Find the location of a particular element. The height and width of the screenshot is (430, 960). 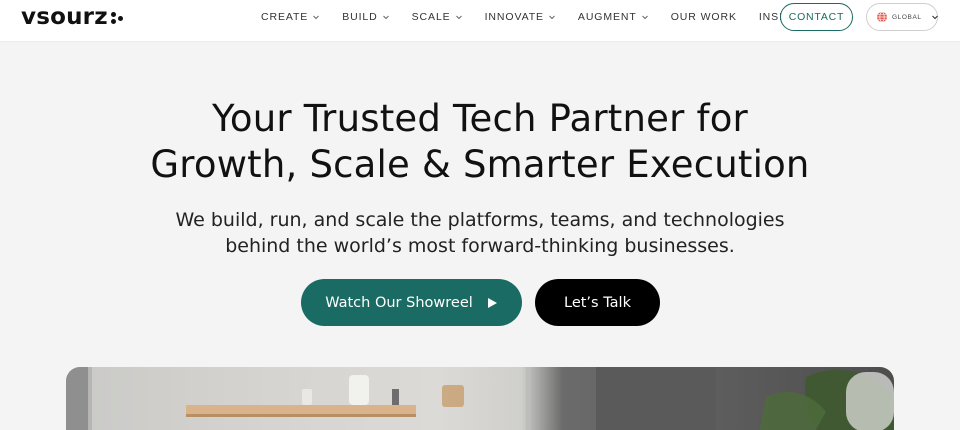

contact-button: CONTACT is located at coordinates (816, 17).